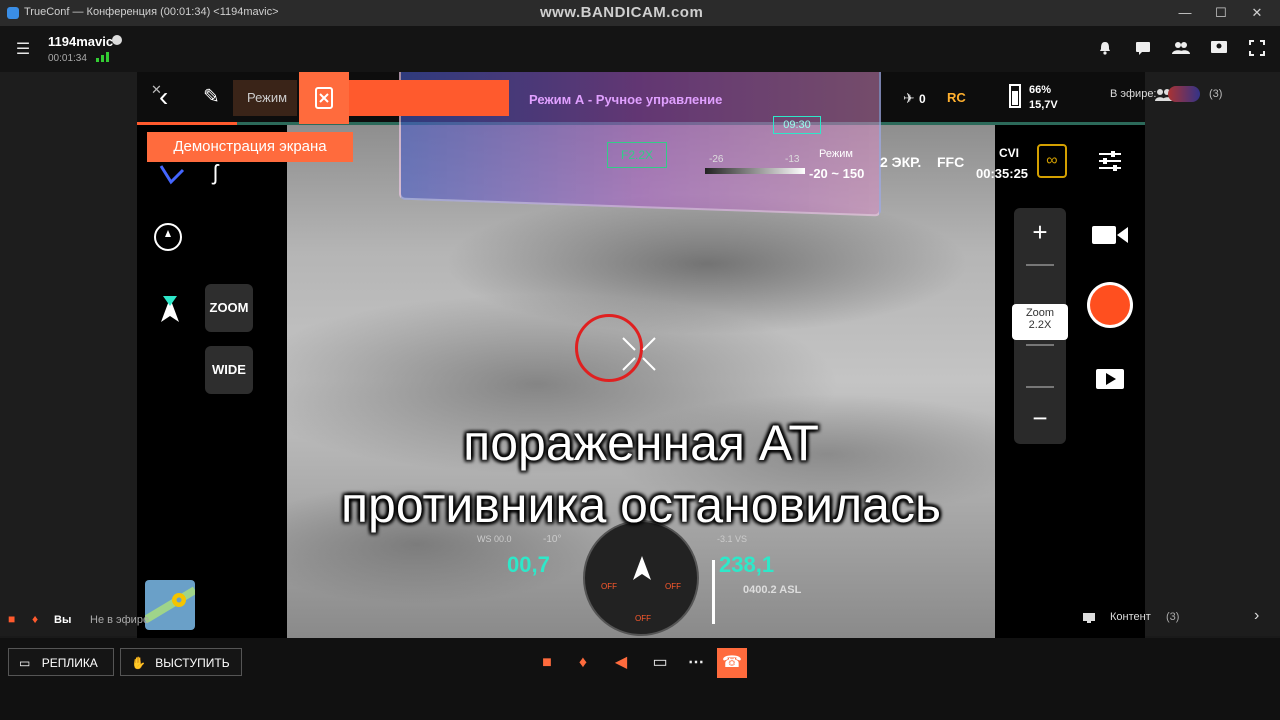 Image resolution: width=1280 pixels, height=720 pixels. I want to click on compass: OFF OFF OFF, so click(641, 578).